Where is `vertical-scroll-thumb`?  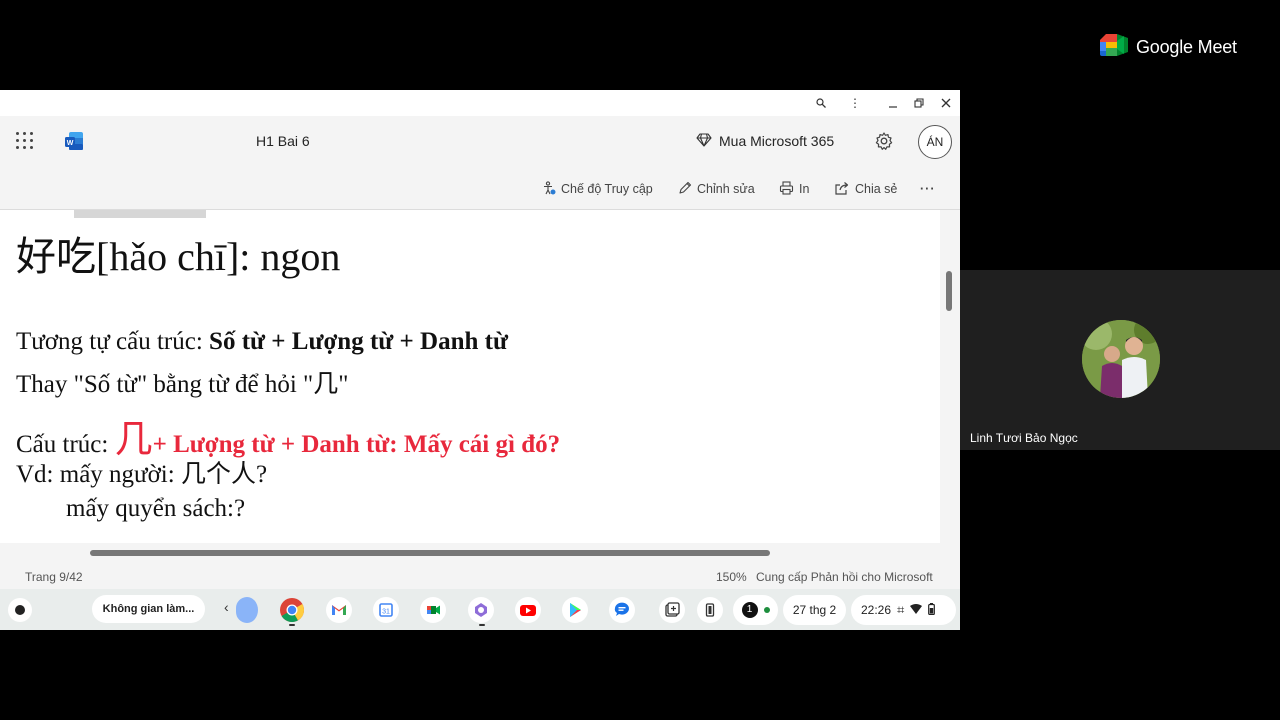 vertical-scroll-thumb is located at coordinates (949, 291).